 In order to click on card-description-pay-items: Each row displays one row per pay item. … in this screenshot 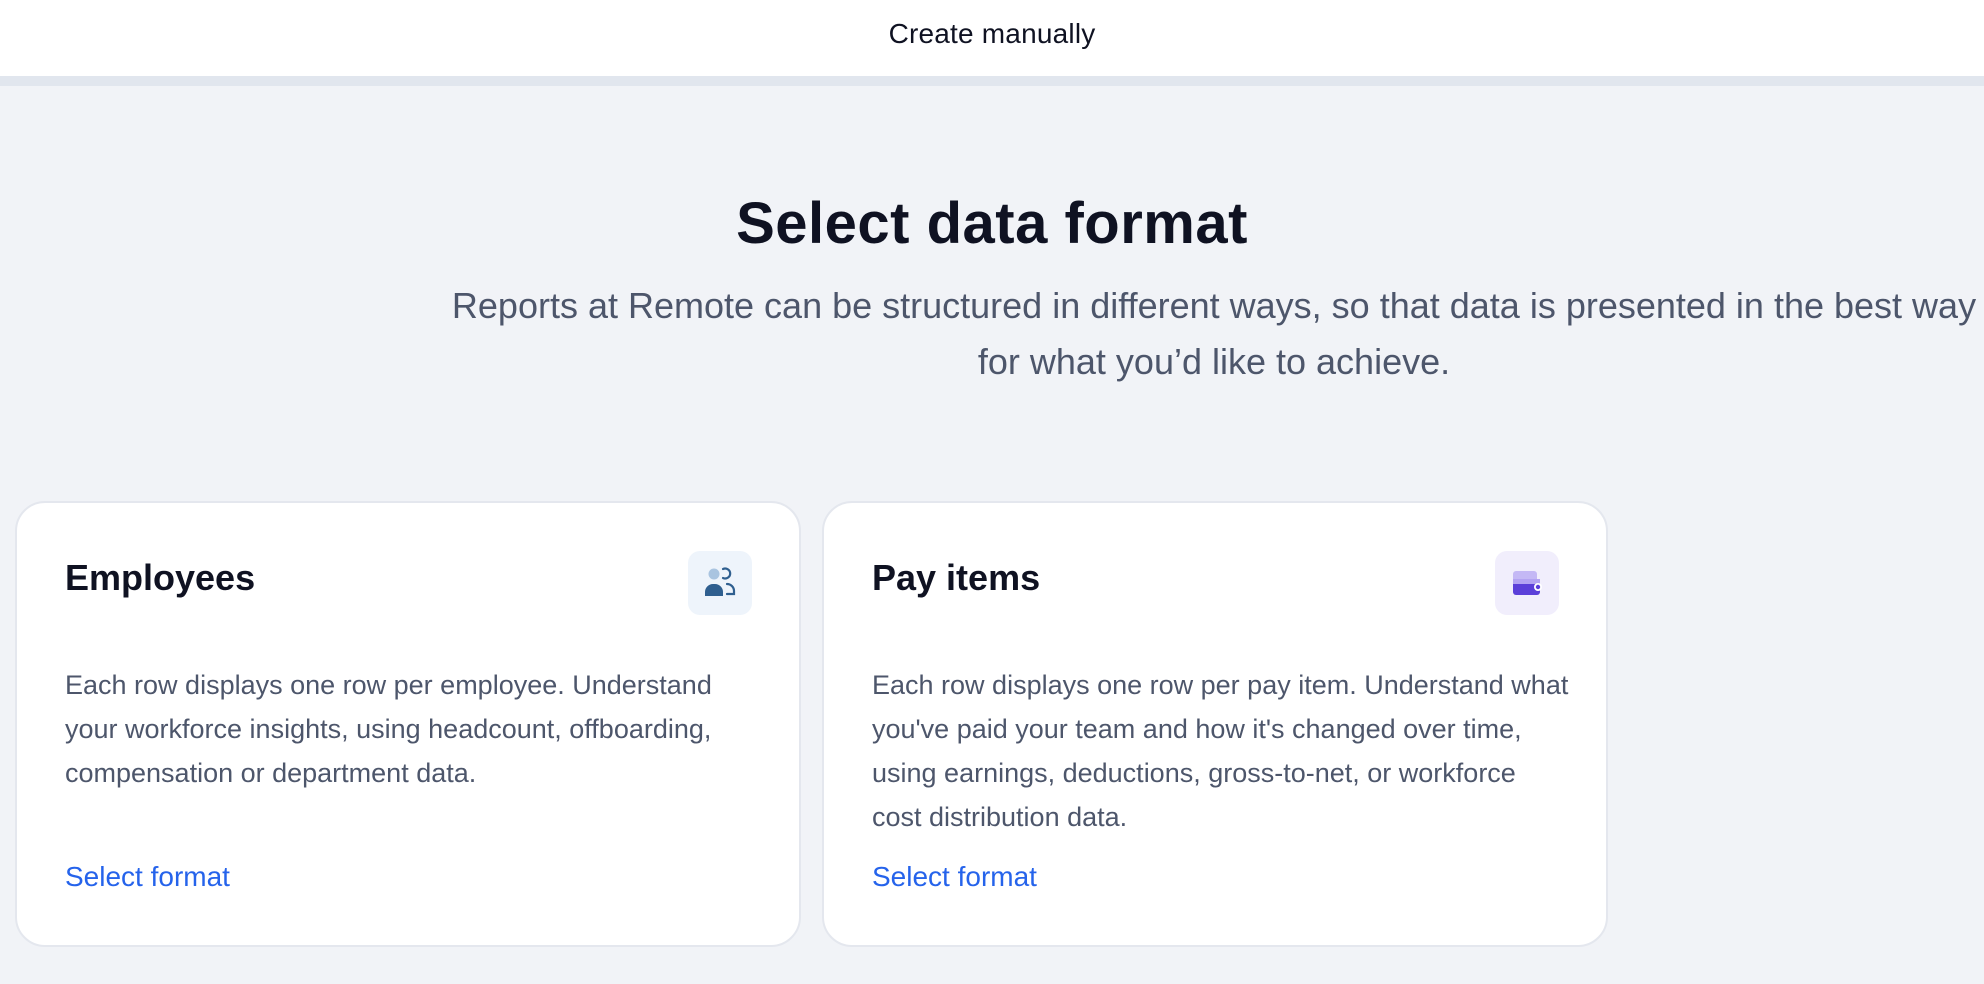, I will do `click(1220, 751)`.